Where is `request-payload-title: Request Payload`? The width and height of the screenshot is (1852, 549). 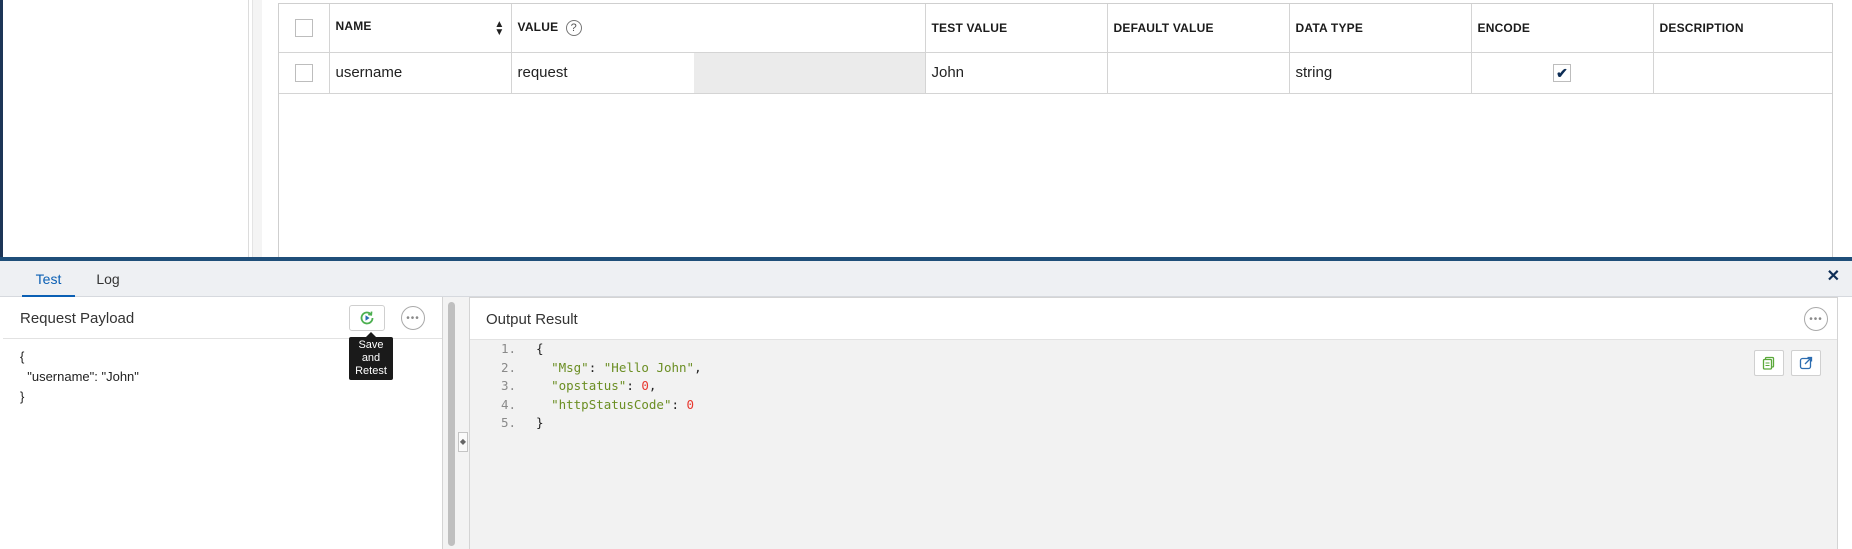
request-payload-title: Request Payload is located at coordinates (77, 318).